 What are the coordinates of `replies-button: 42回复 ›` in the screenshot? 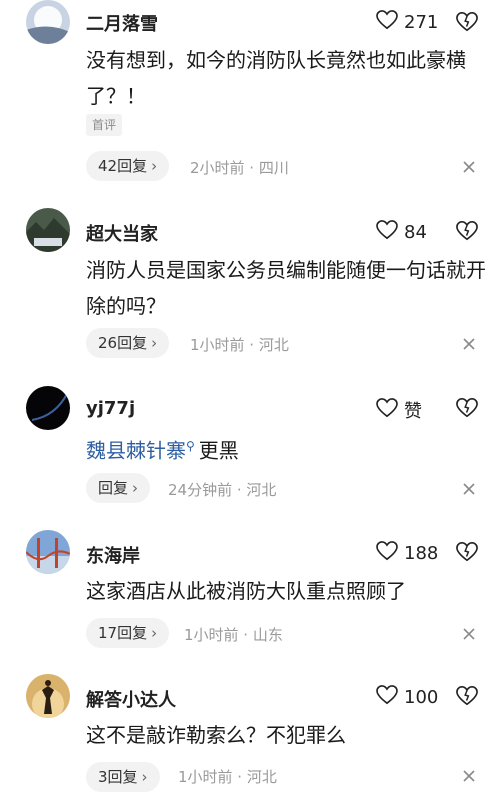 It's located at (128, 166).